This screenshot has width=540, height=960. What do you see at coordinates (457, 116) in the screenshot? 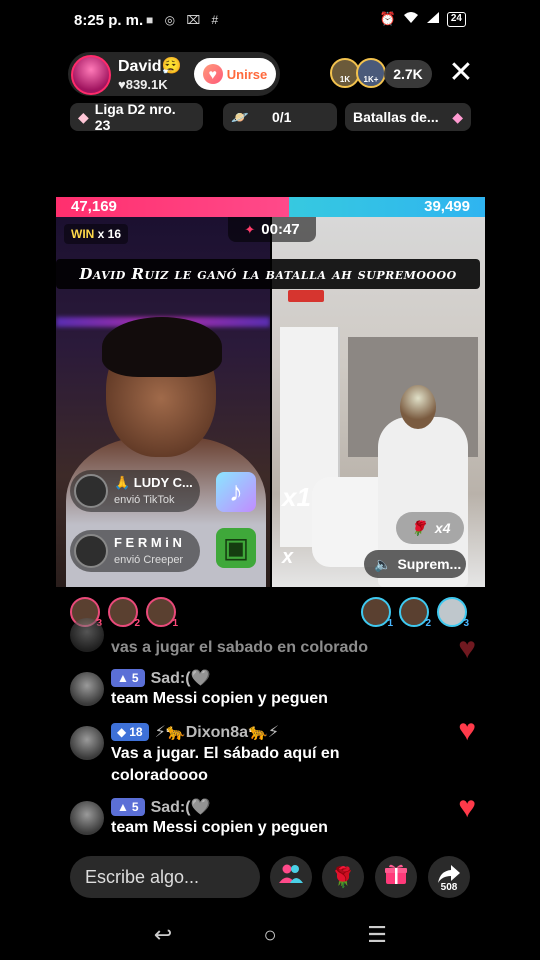
I see `gem-icon: ◆` at bounding box center [457, 116].